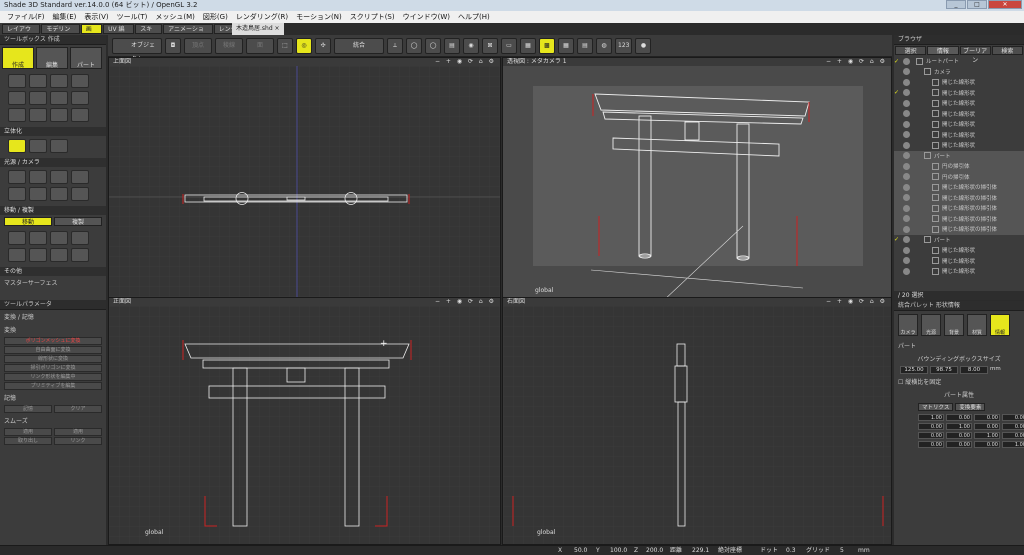  Describe the element at coordinates (975, 55) in the screenshot. I see `browser-tab-boolean: ブーリアン` at that location.